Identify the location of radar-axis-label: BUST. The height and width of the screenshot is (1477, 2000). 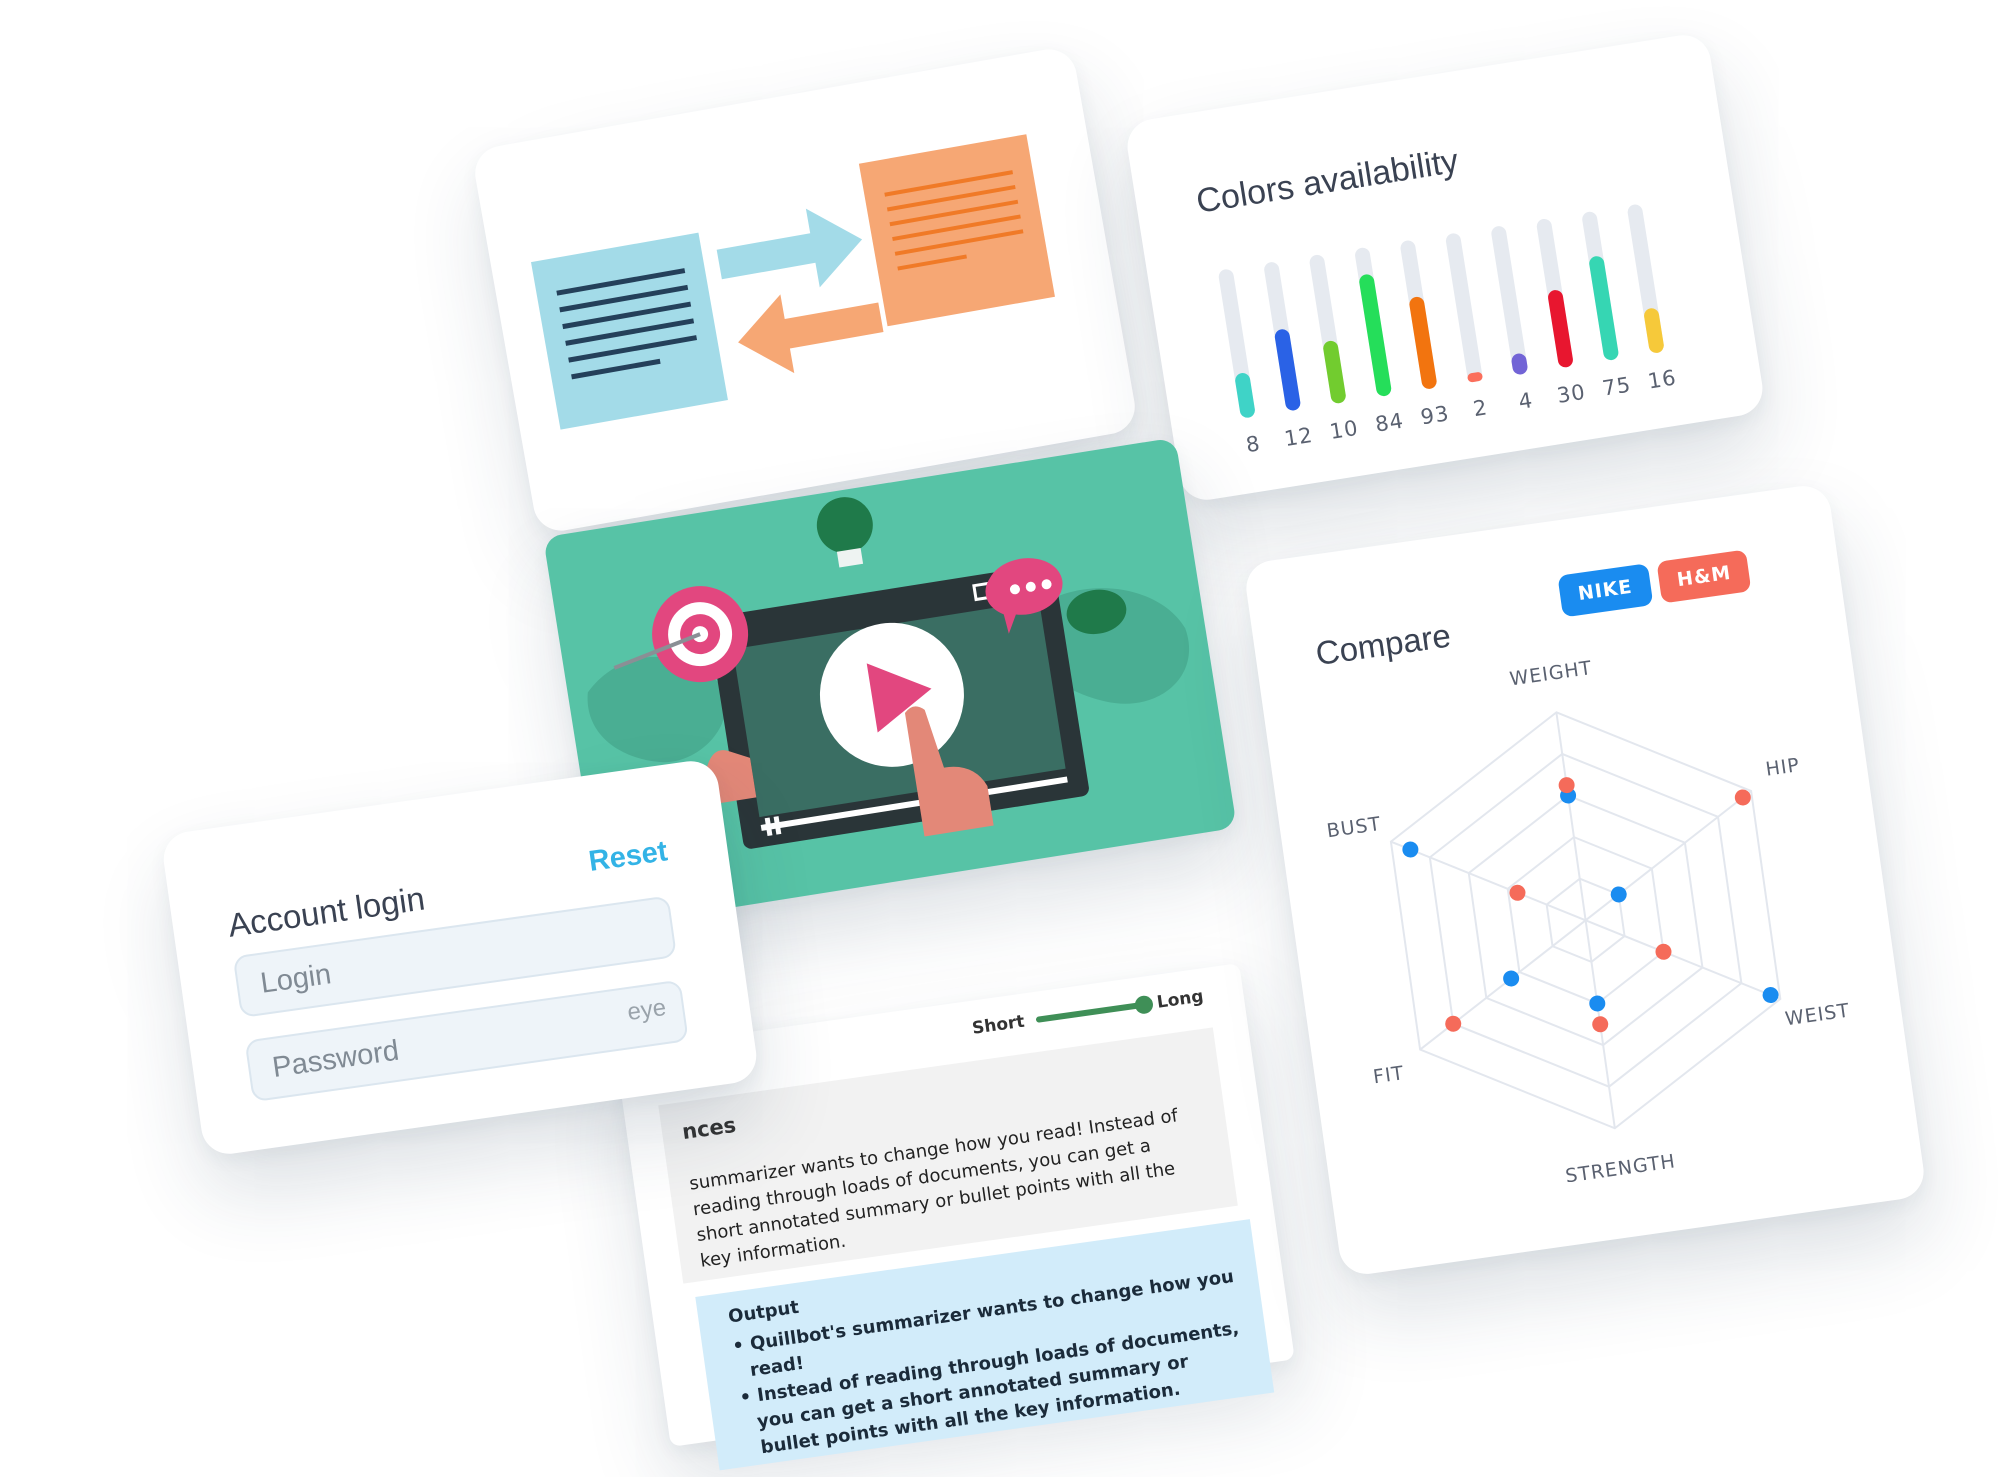
(1353, 827).